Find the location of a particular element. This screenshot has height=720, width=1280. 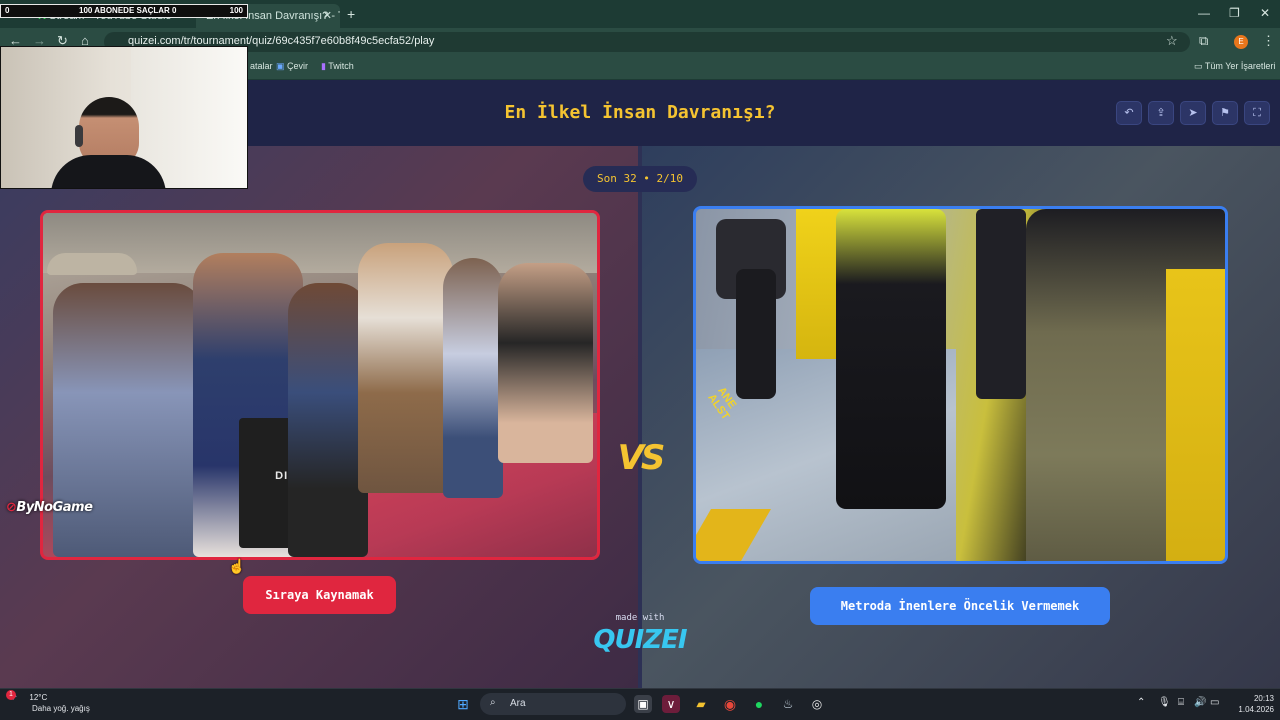

report-button: ⚑ is located at coordinates (1225, 113).